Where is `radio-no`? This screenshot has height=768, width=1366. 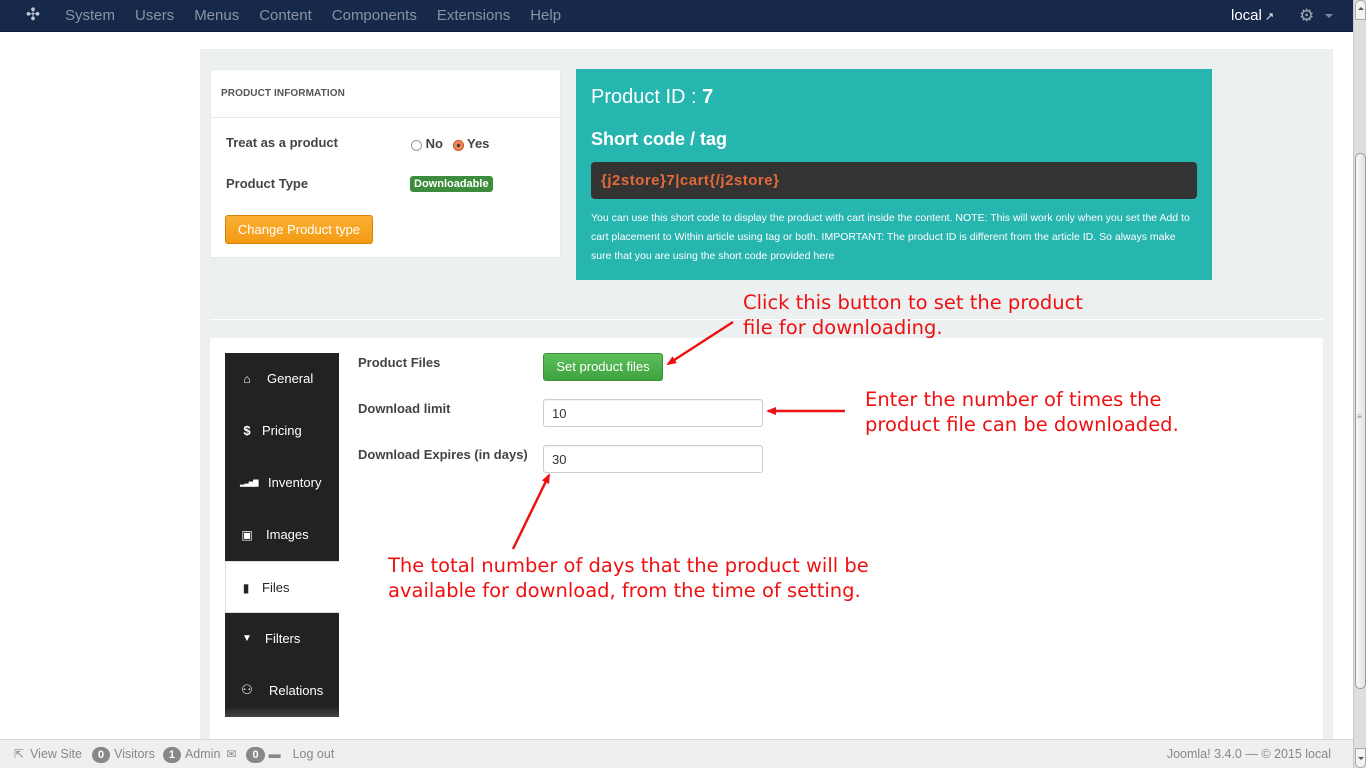 radio-no is located at coordinates (416, 145).